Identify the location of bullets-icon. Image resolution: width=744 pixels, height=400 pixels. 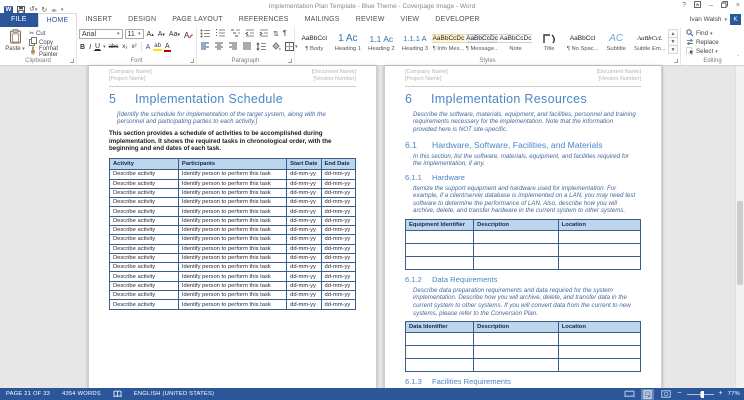
(205, 33).